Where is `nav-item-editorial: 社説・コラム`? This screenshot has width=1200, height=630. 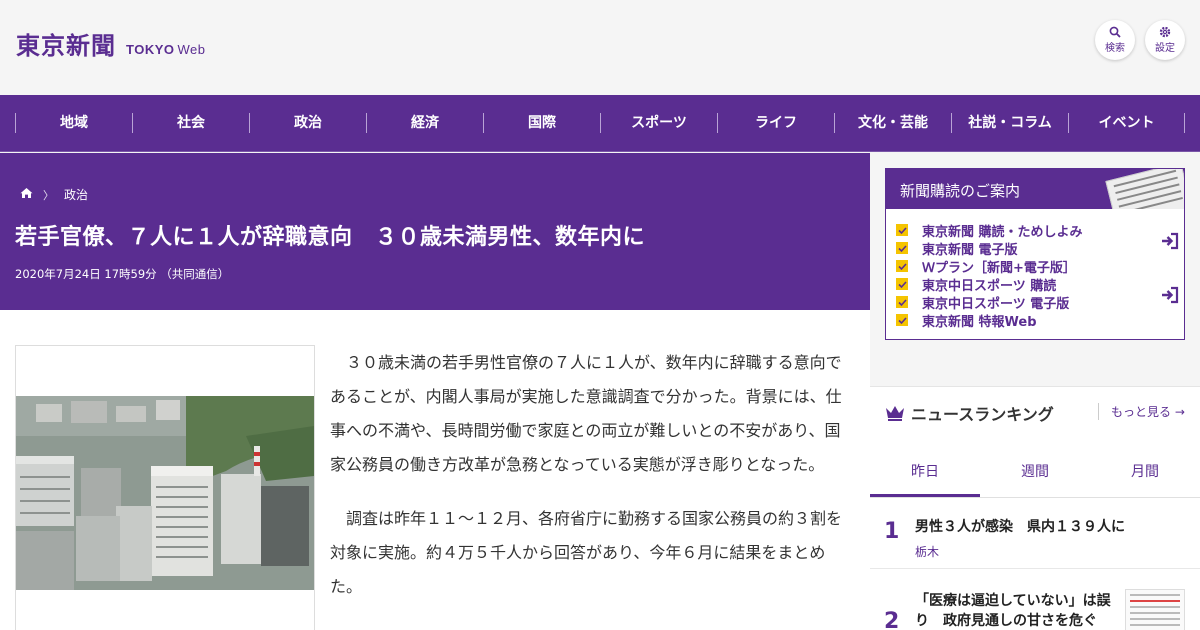
nav-item-editorial: 社説・コラム is located at coordinates (1009, 123).